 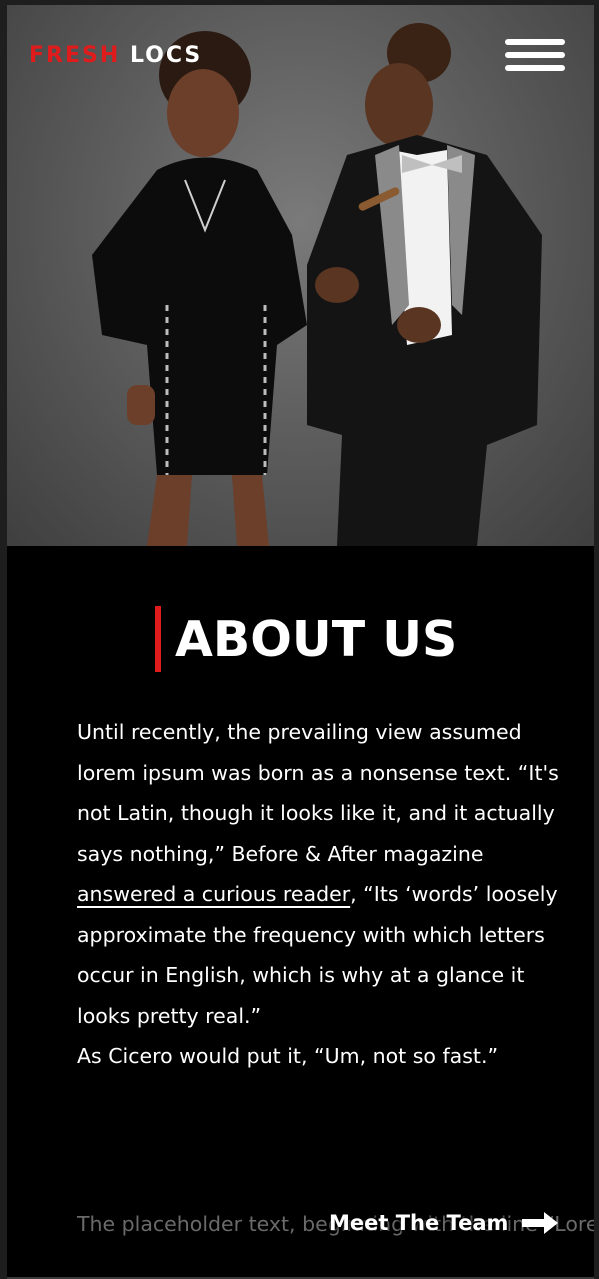 I want to click on site-logo: FRESH LOCS, so click(x=115, y=55).